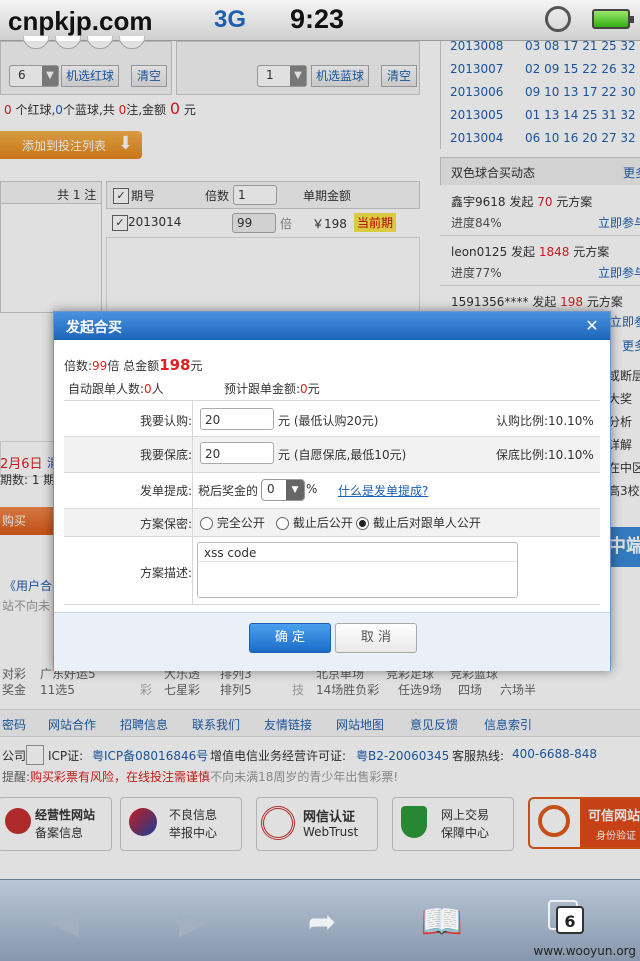  I want to click on game-link: 排列5, so click(236, 689).